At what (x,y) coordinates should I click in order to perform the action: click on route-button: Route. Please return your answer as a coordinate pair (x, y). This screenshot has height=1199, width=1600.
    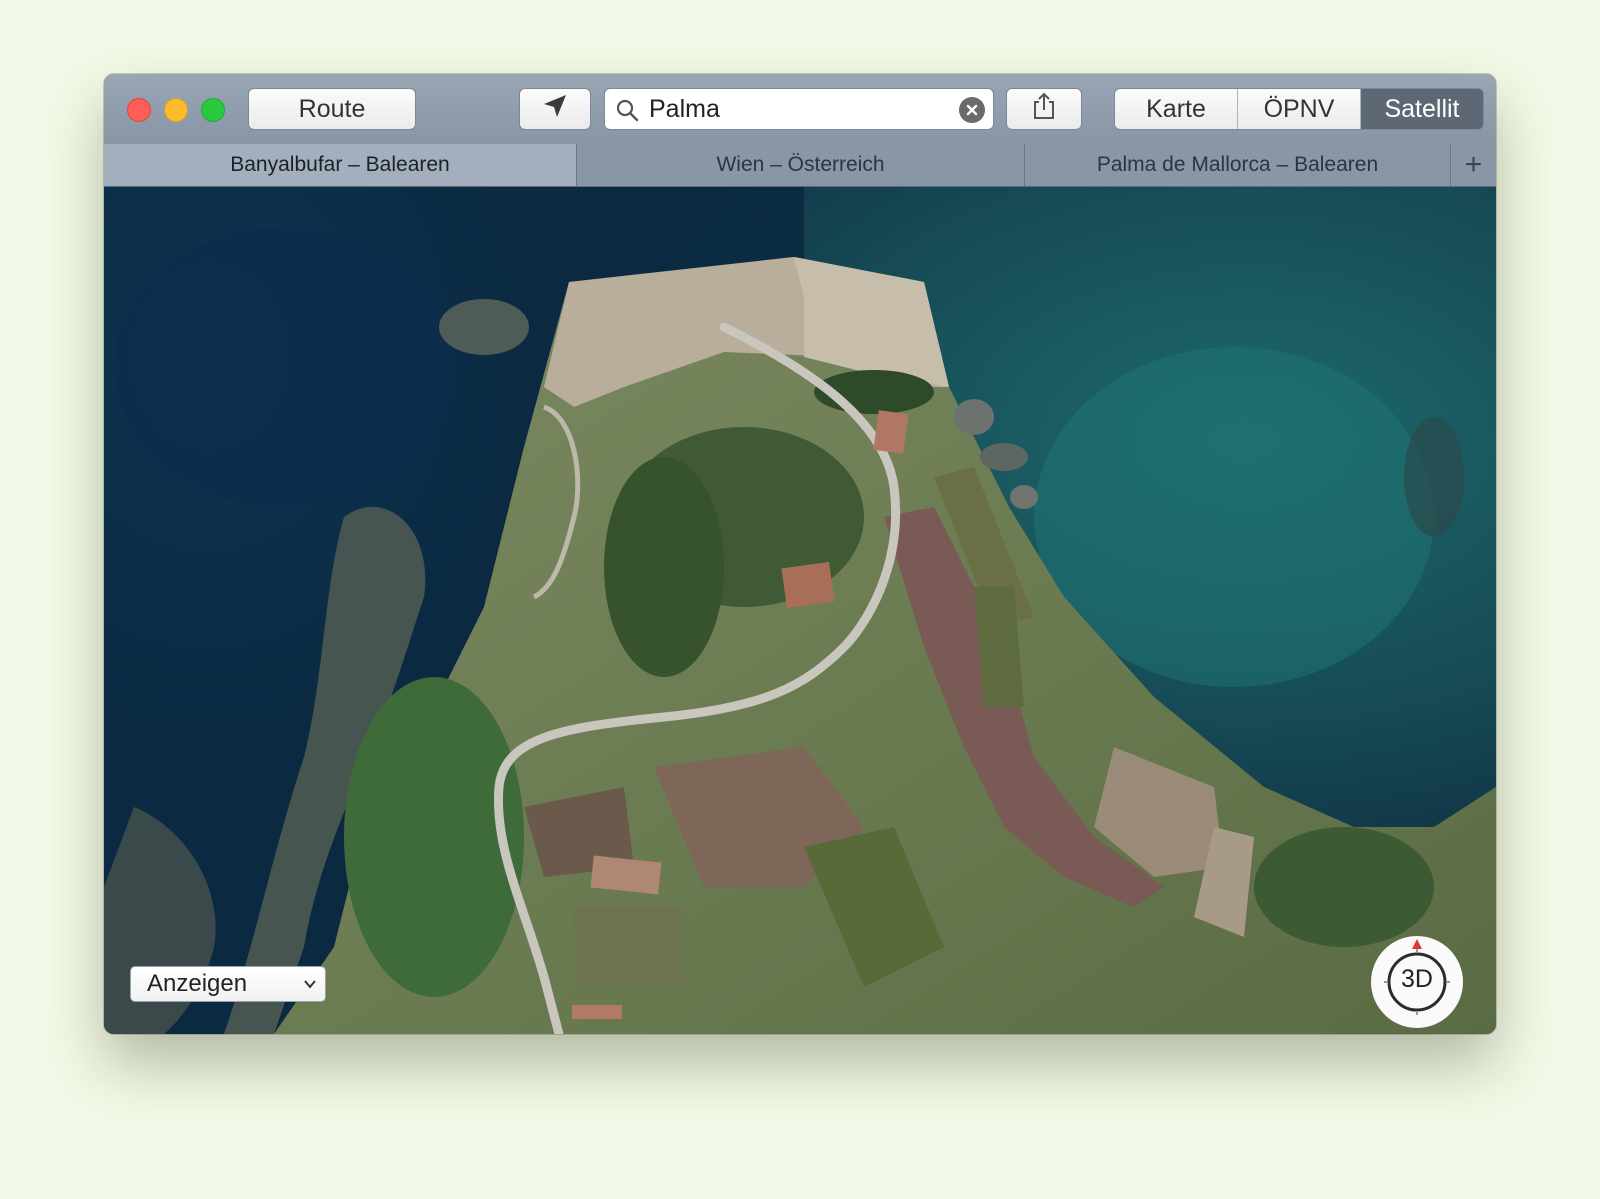
    Looking at the image, I should click on (332, 109).